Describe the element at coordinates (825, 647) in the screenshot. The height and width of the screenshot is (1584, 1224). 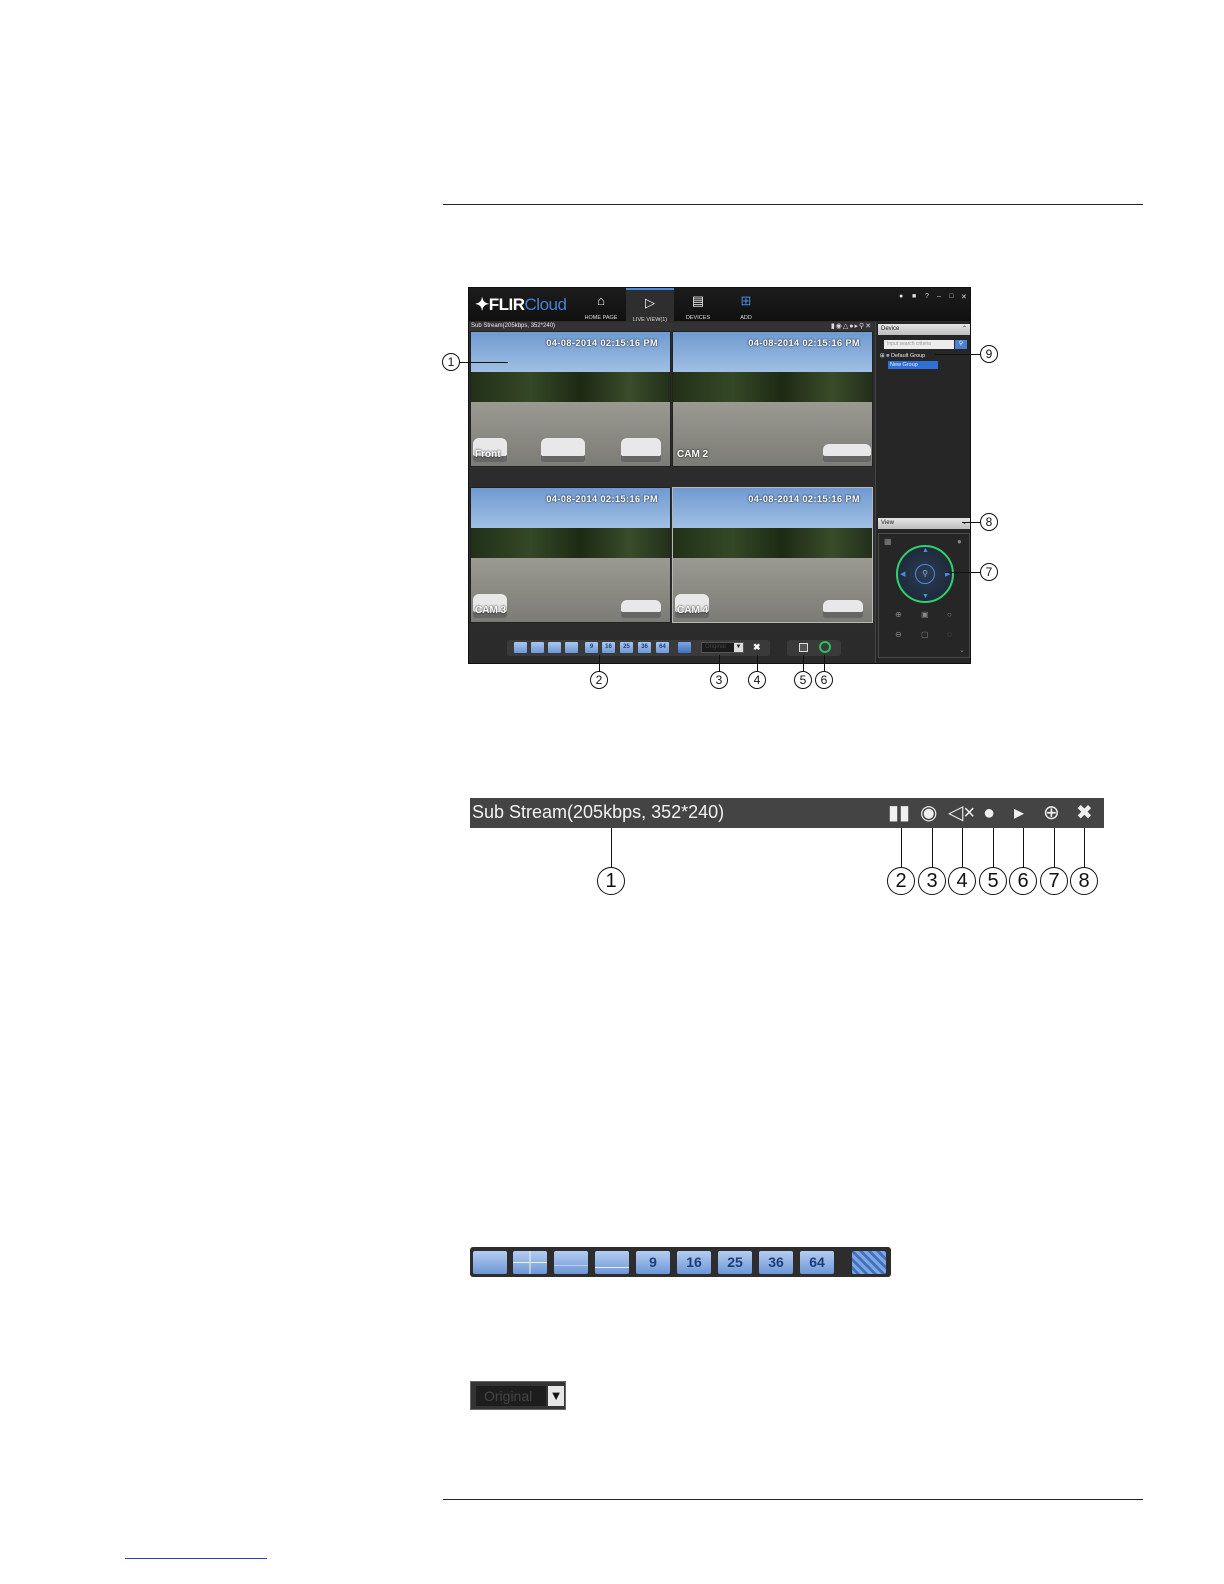
I see `refresh-button` at that location.